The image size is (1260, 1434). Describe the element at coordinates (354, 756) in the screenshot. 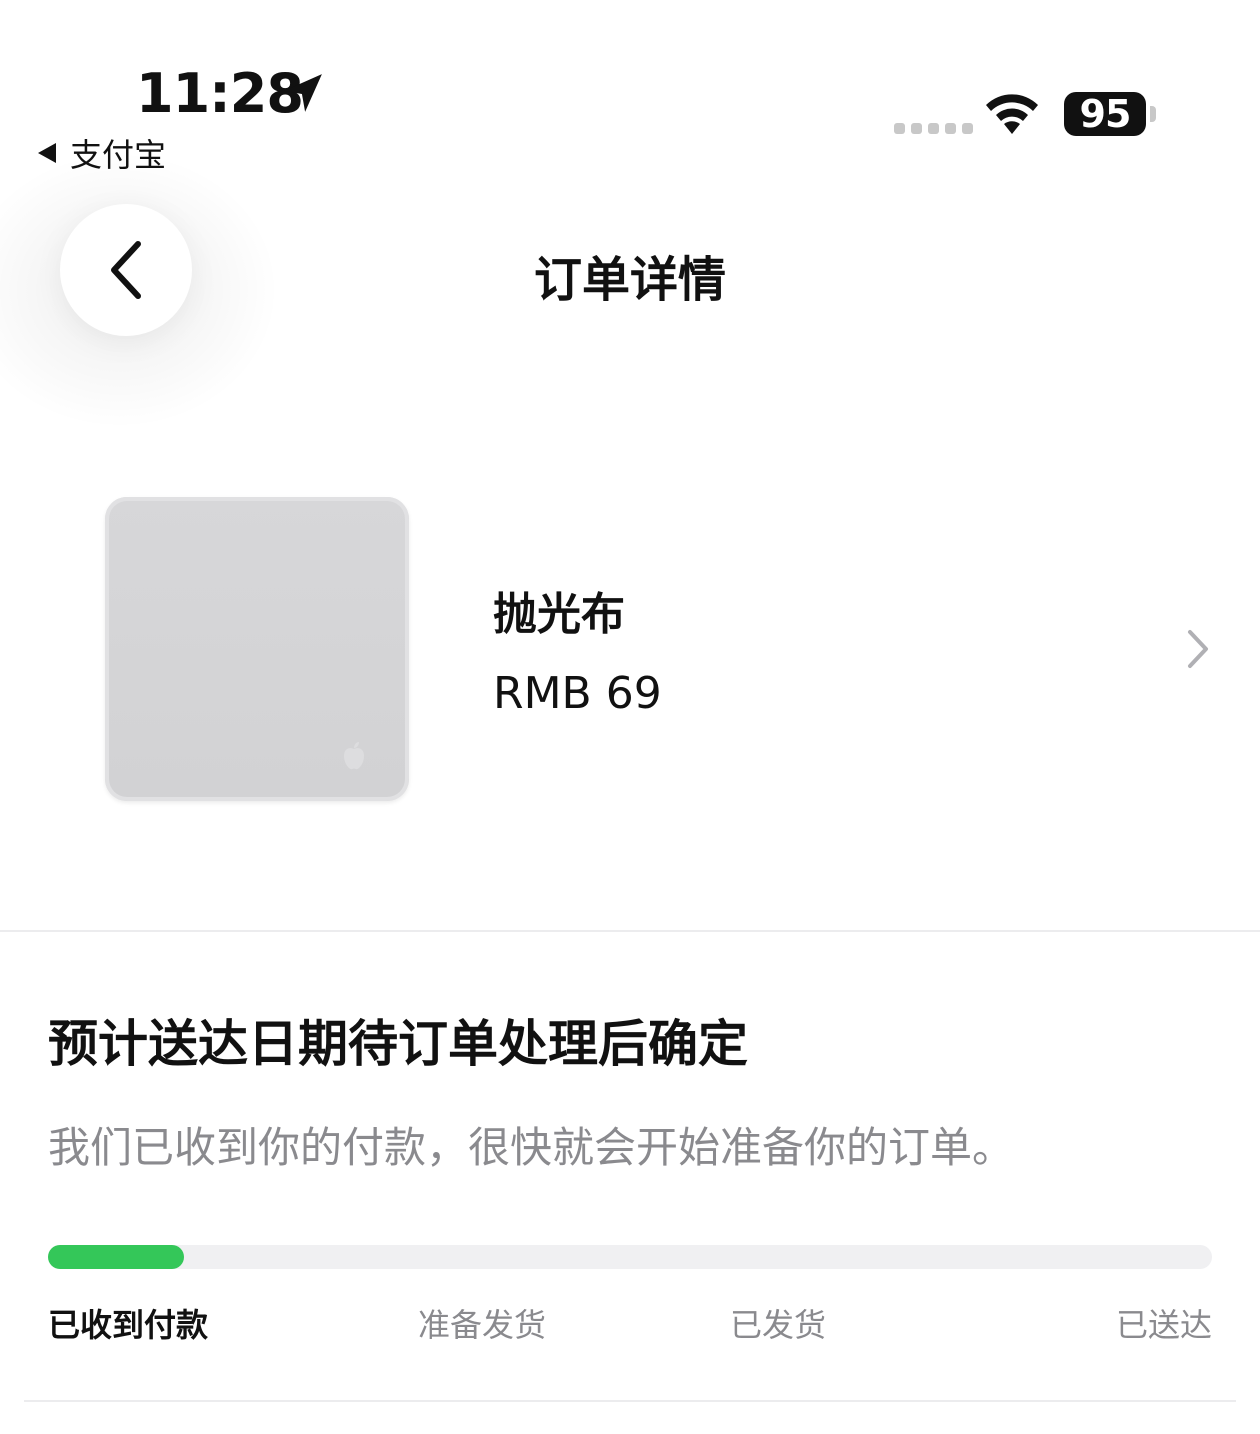

I see `apple-logo-icon` at that location.